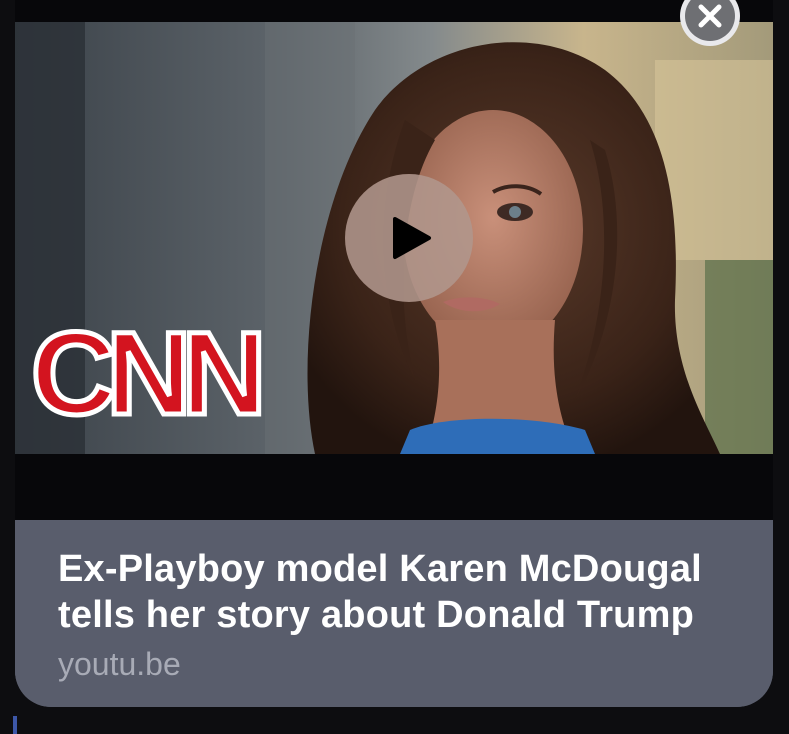 This screenshot has height=734, width=789. Describe the element at coordinates (710, 16) in the screenshot. I see `close-icon` at that location.